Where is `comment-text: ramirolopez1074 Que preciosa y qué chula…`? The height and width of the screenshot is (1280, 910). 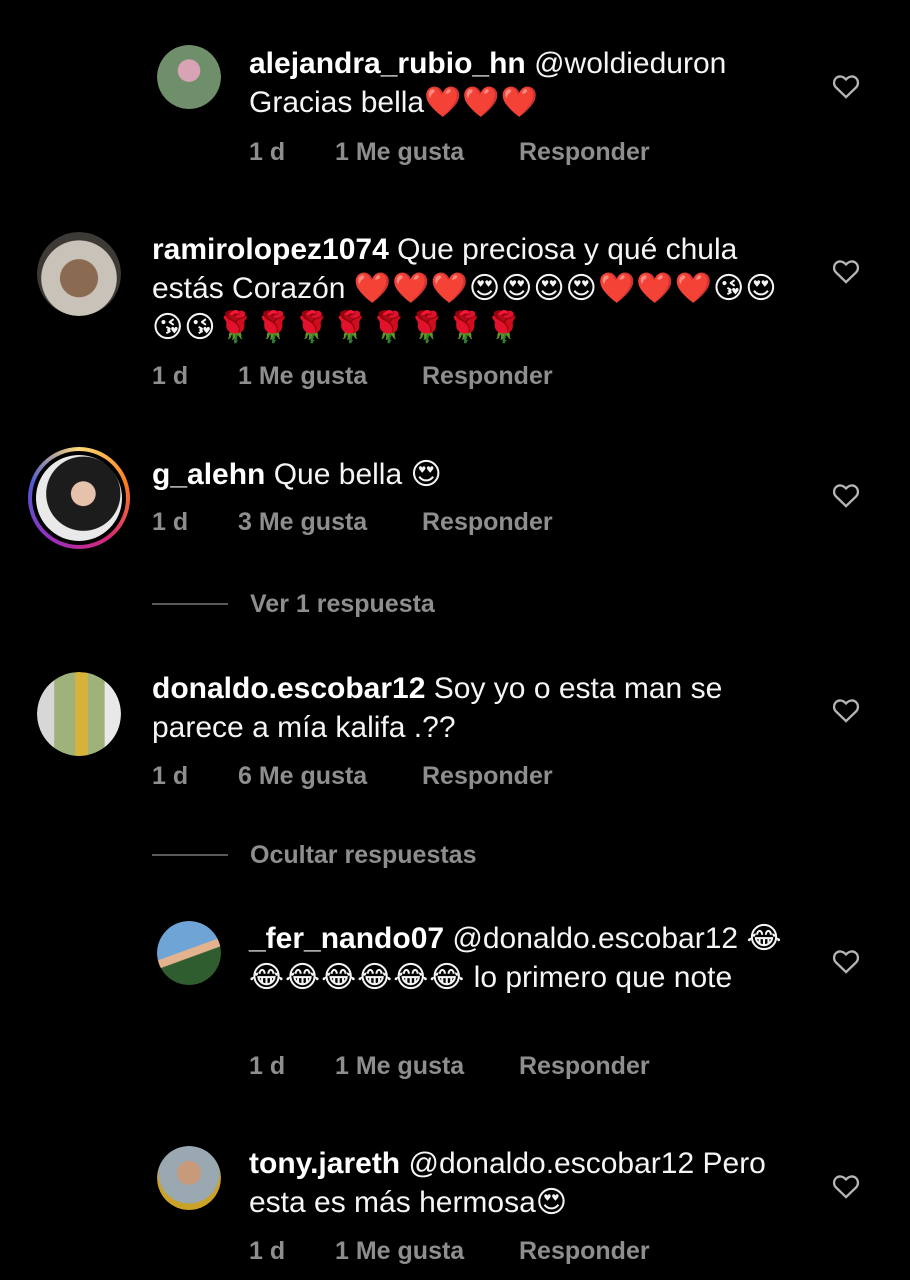
comment-text: ramirolopez1074 Que preciosa y qué chula… is located at coordinates (472, 288).